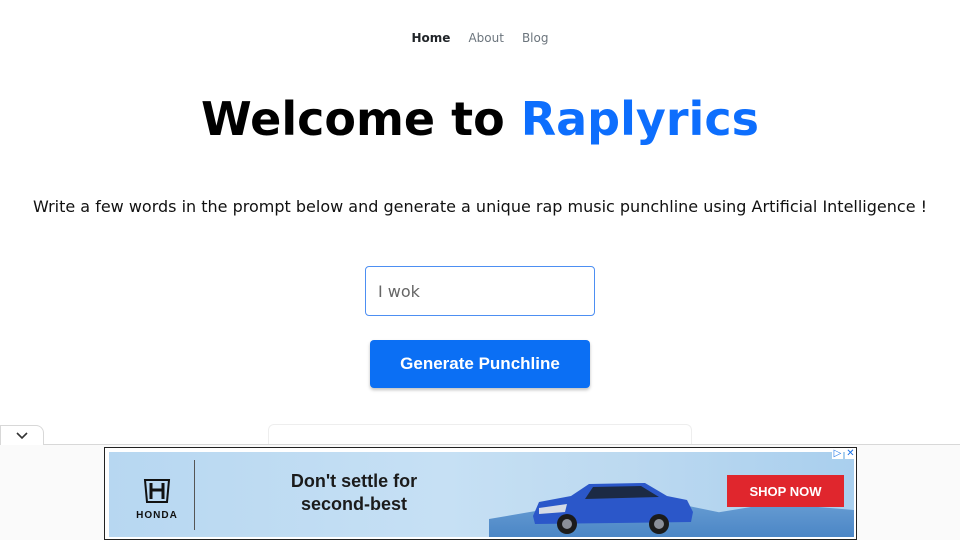 The height and width of the screenshot is (540, 960). I want to click on ad-headline-line1: Don't settle for, so click(354, 481).